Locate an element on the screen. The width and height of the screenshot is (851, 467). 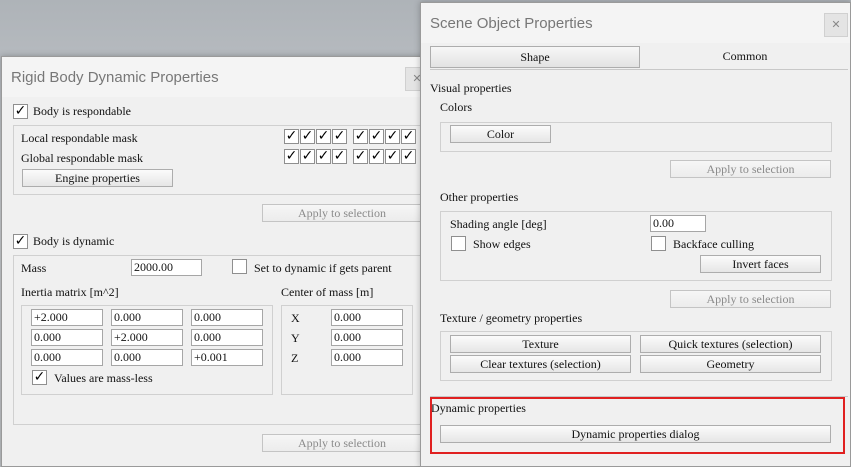
clear-textures-button: Clear textures (selection) is located at coordinates (540, 364).